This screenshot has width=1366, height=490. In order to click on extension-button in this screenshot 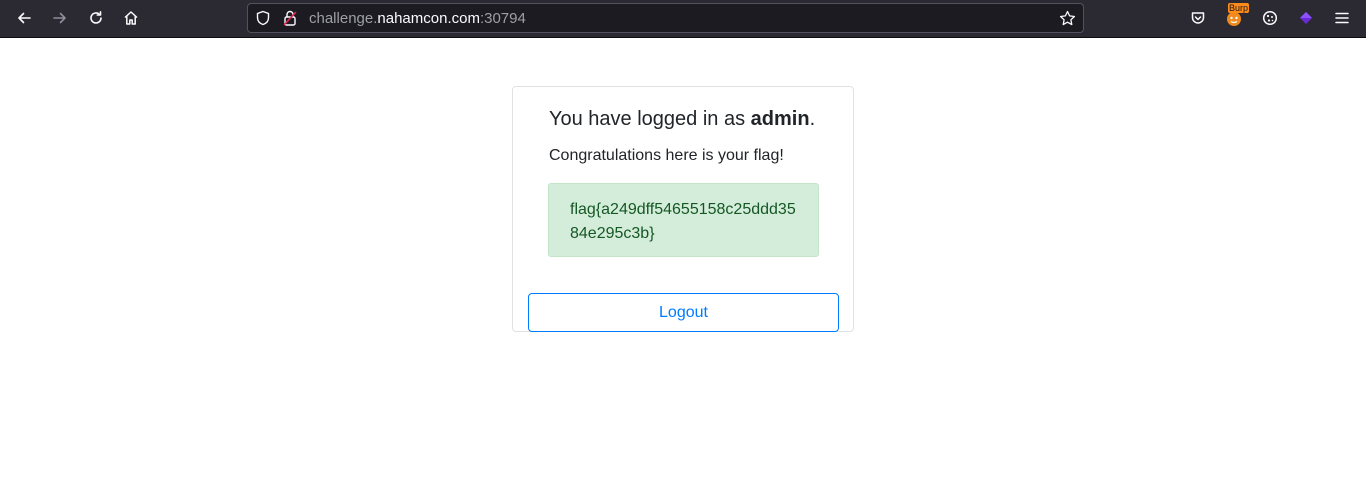, I will do `click(1306, 18)`.